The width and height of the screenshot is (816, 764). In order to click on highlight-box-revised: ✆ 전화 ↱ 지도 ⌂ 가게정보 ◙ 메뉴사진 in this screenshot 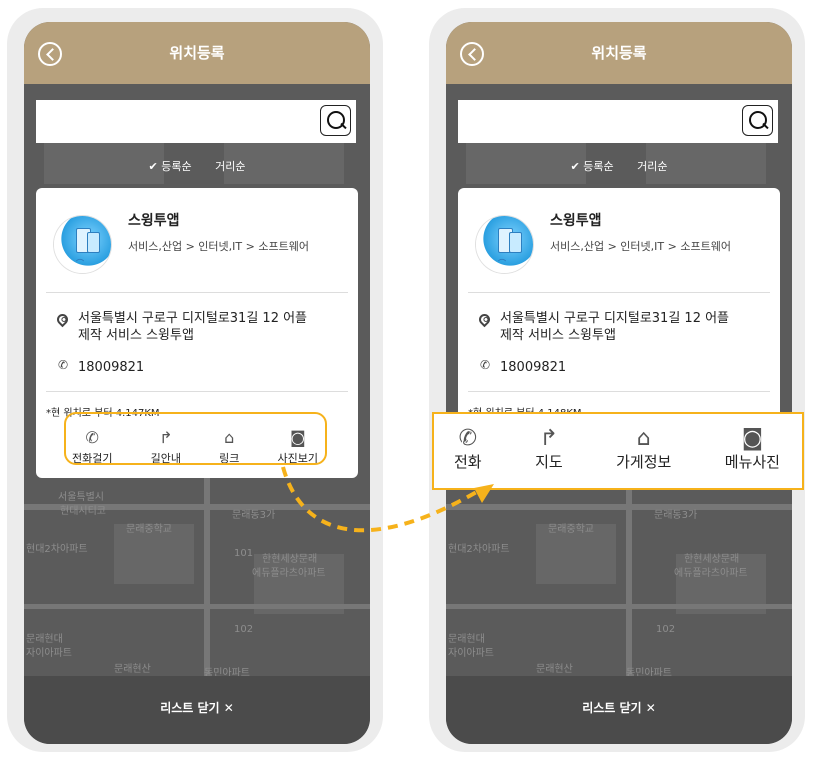, I will do `click(618, 451)`.